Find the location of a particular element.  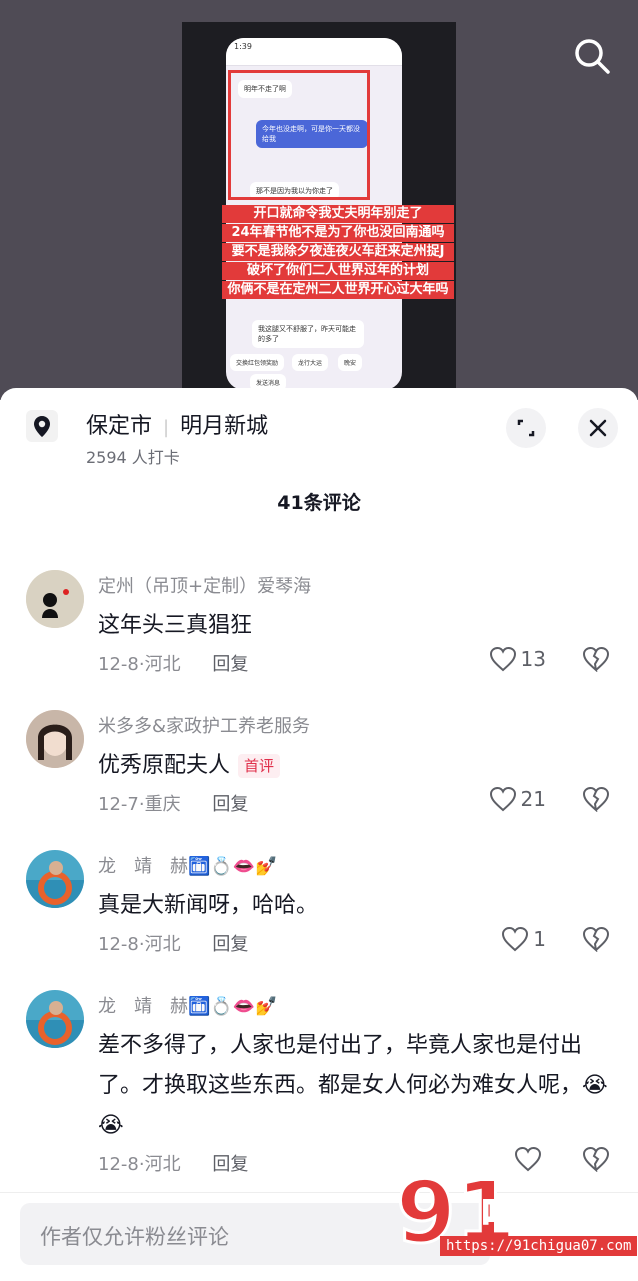

chat-header: 1:39 is located at coordinates (314, 52).